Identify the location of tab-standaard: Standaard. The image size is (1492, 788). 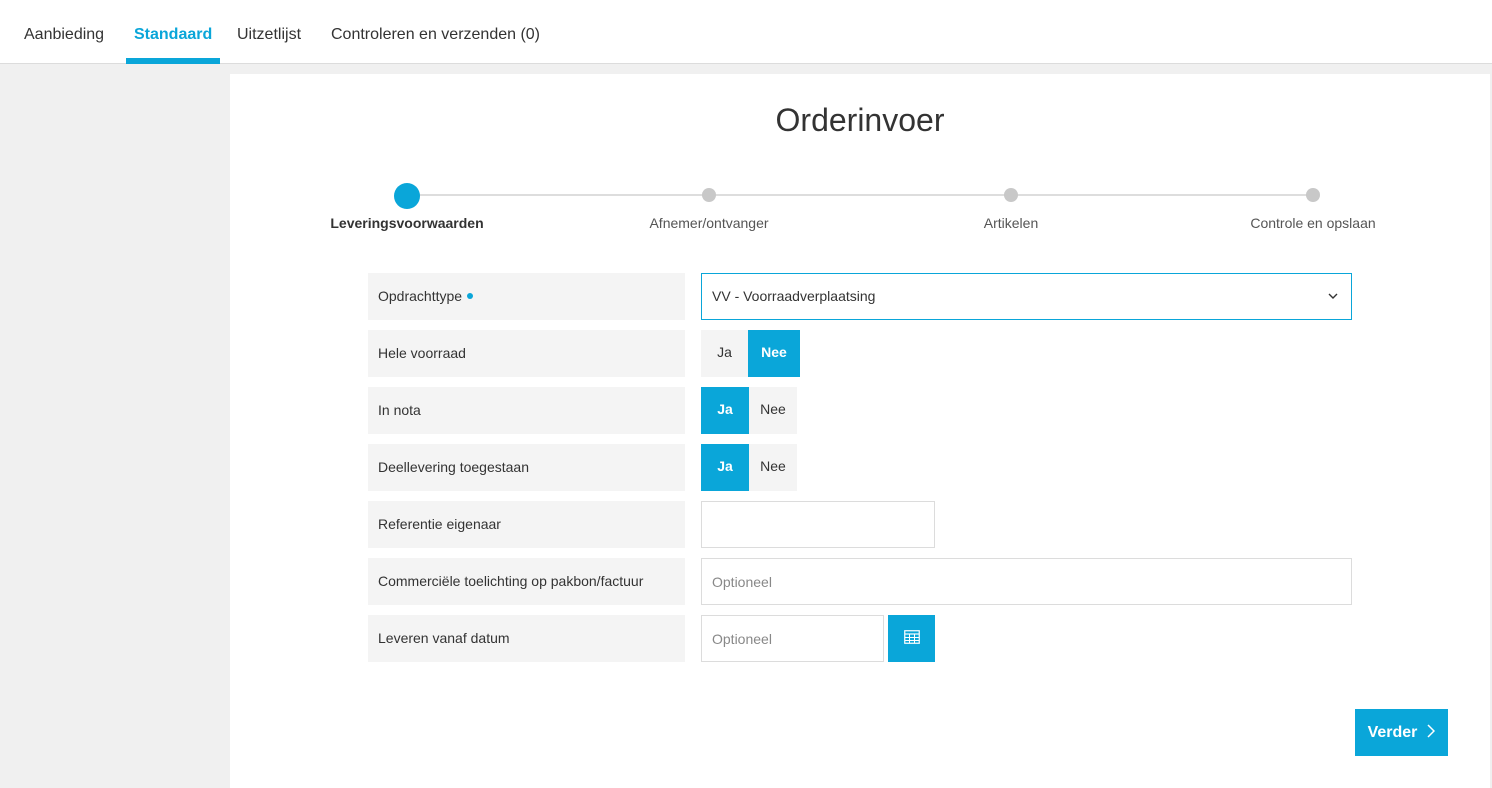
(173, 32).